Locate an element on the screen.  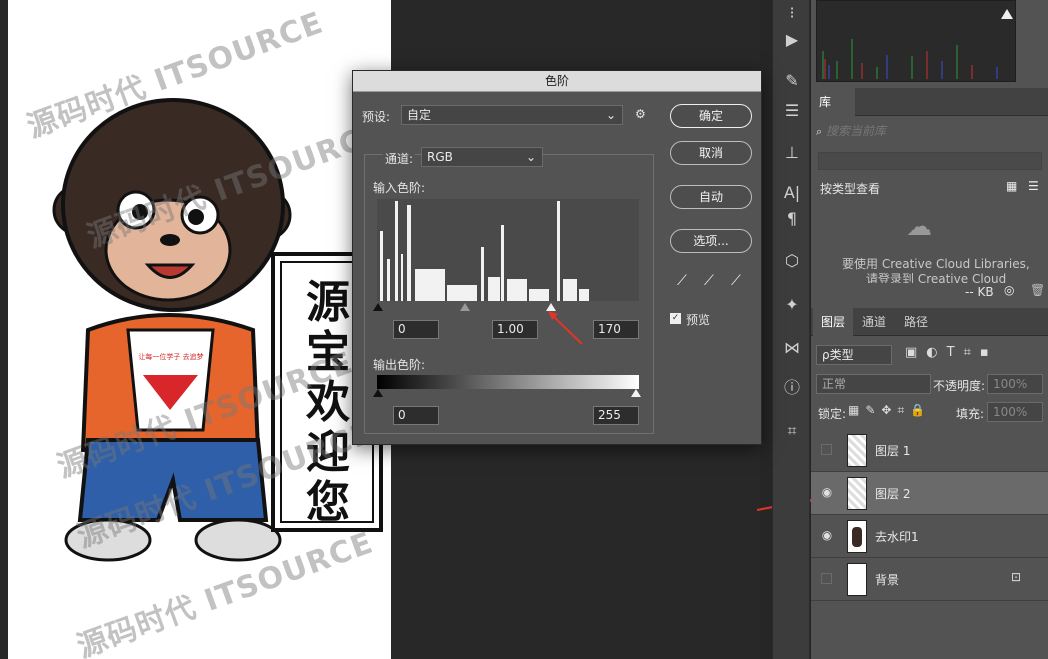
creative-cloud-icon: ☁ is located at coordinates (919, 227).